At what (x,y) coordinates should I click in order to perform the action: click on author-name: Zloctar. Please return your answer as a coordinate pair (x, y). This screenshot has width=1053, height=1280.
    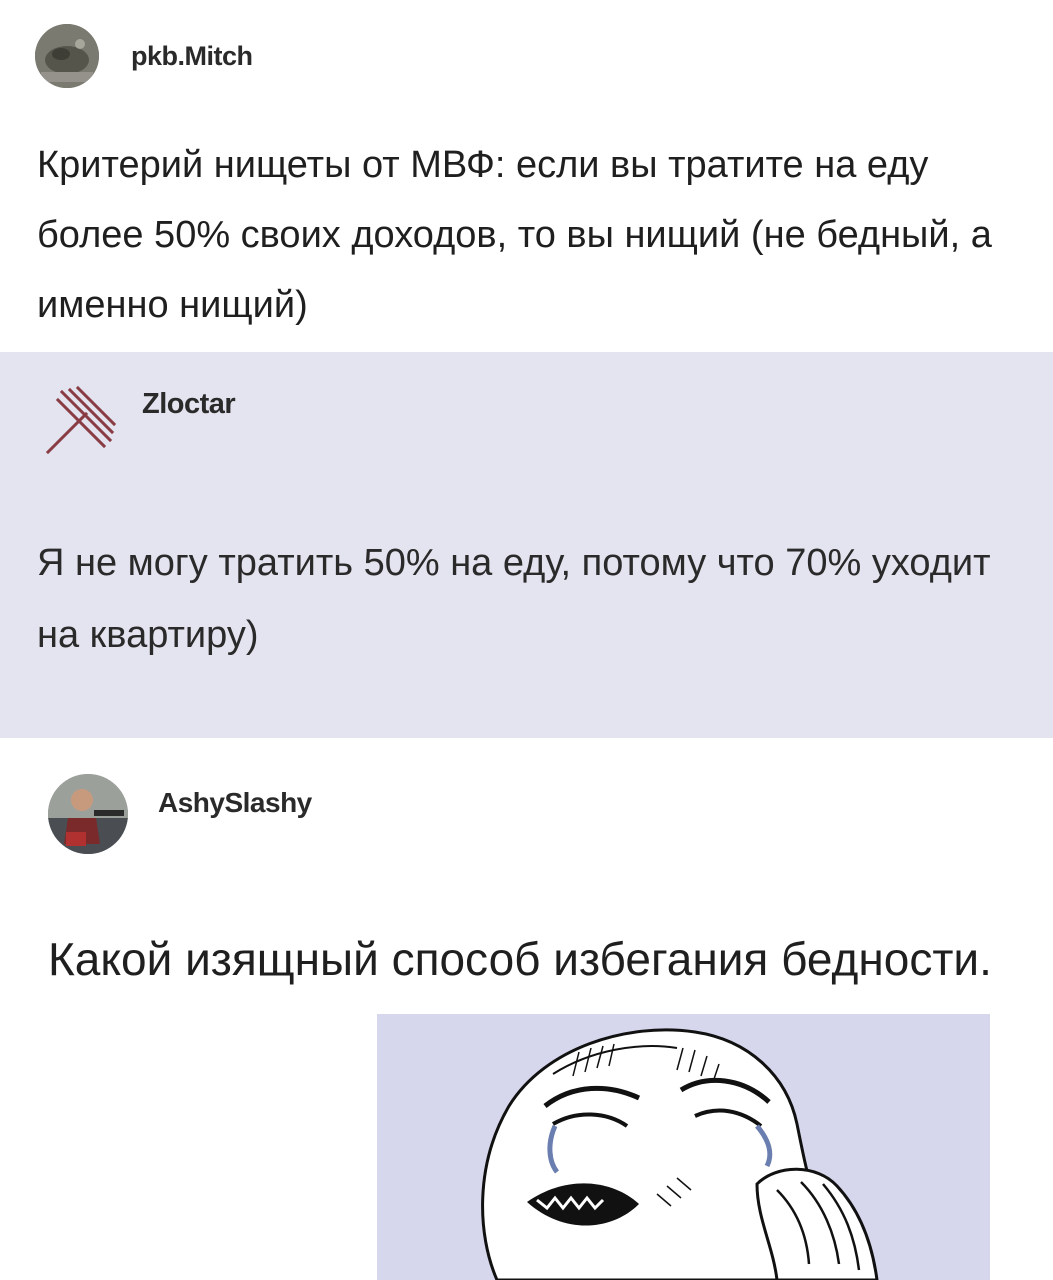
    Looking at the image, I should click on (189, 404).